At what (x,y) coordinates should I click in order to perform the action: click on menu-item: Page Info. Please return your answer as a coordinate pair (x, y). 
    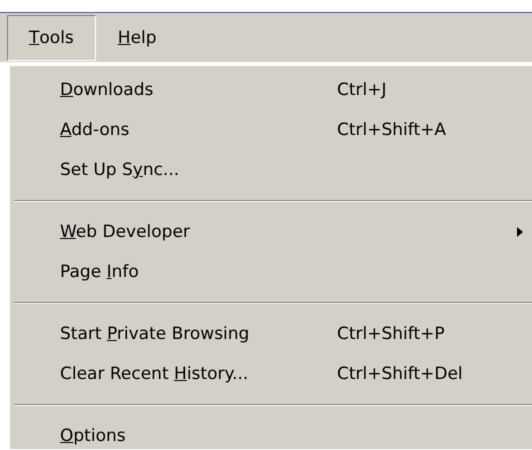
    Looking at the image, I should click on (271, 272).